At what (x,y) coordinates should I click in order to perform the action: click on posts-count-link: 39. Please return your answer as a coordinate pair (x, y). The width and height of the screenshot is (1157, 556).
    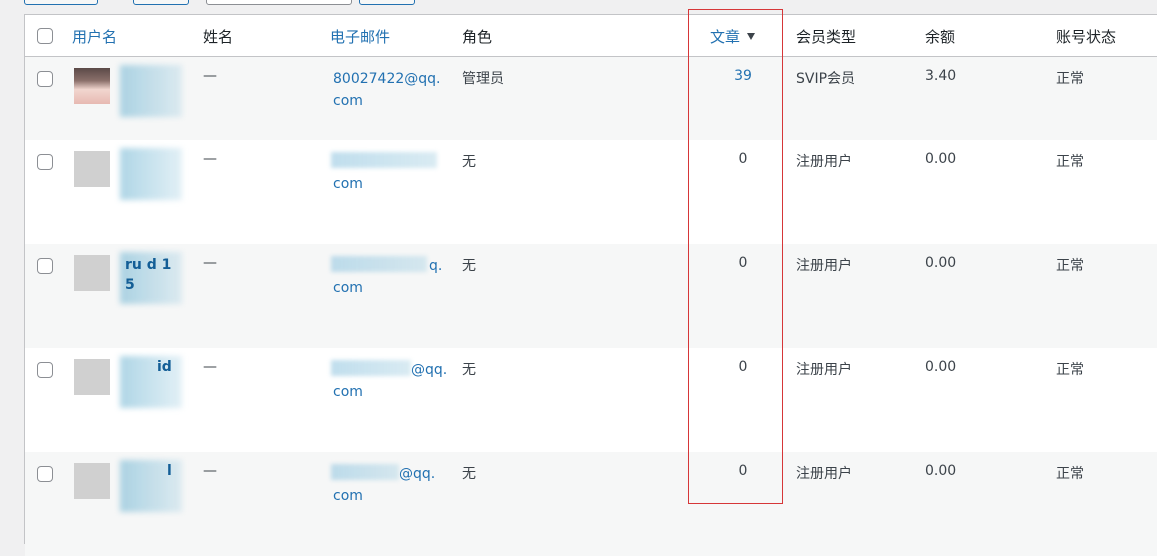
    Looking at the image, I should click on (743, 76).